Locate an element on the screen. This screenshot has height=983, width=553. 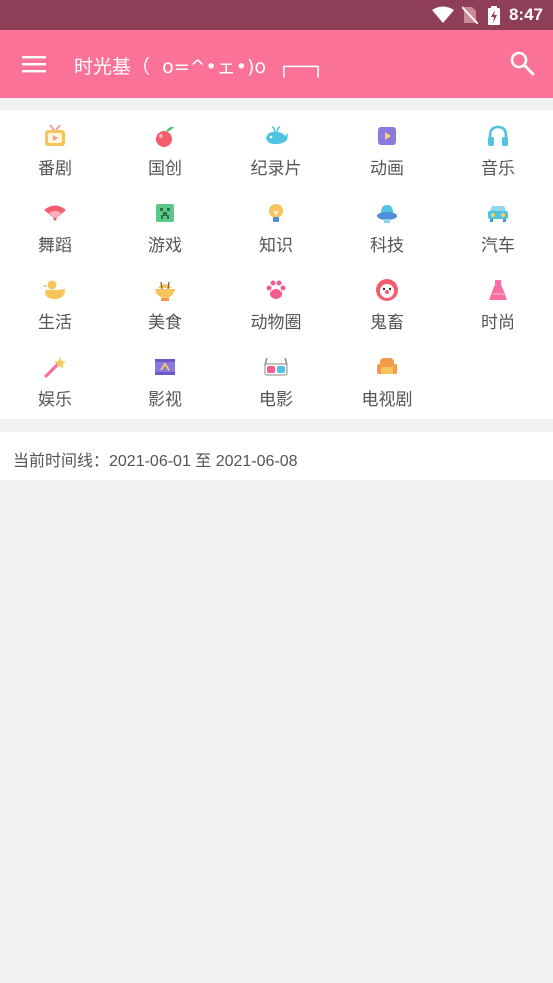
category-item-documentary: 纪录片 is located at coordinates (276, 148).